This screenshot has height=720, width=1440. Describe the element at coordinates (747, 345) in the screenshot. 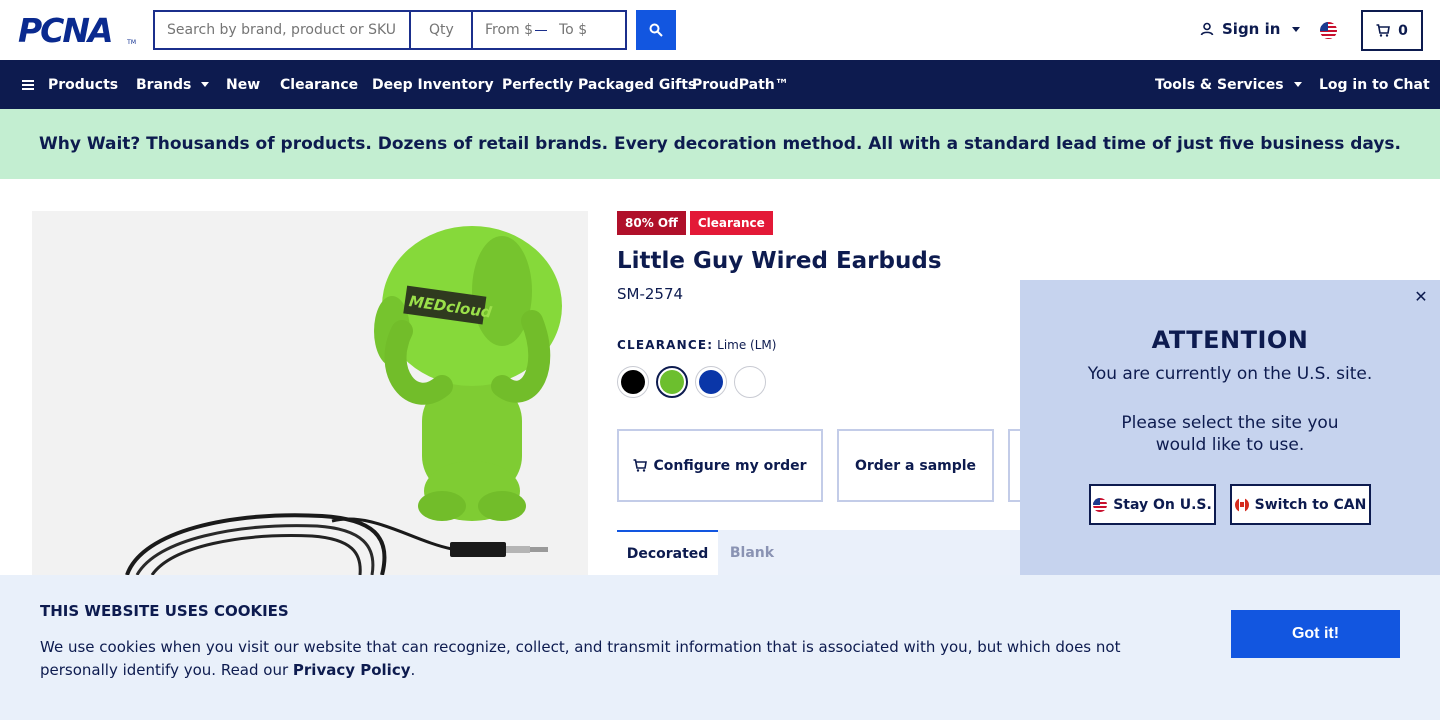

I see `selected-color-name: Lime (LM)` at that location.